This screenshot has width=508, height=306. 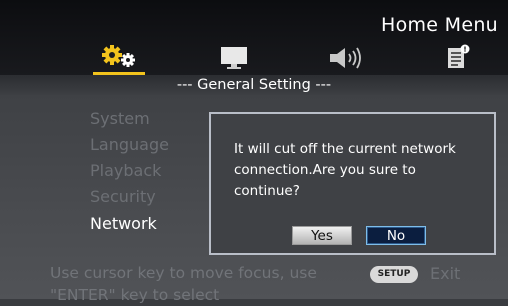 What do you see at coordinates (322, 235) in the screenshot?
I see `yes-button: Yes` at bounding box center [322, 235].